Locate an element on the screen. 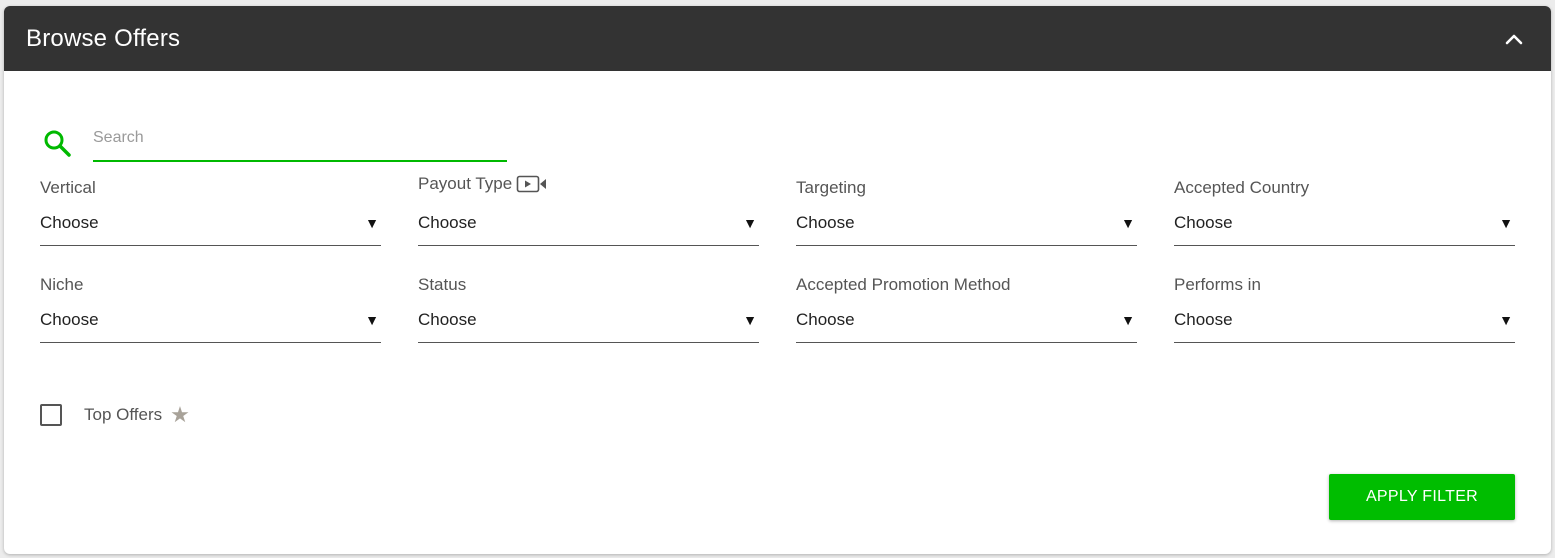 This screenshot has height=558, width=1555. filter-label: Accepted Promotion Method is located at coordinates (903, 284).